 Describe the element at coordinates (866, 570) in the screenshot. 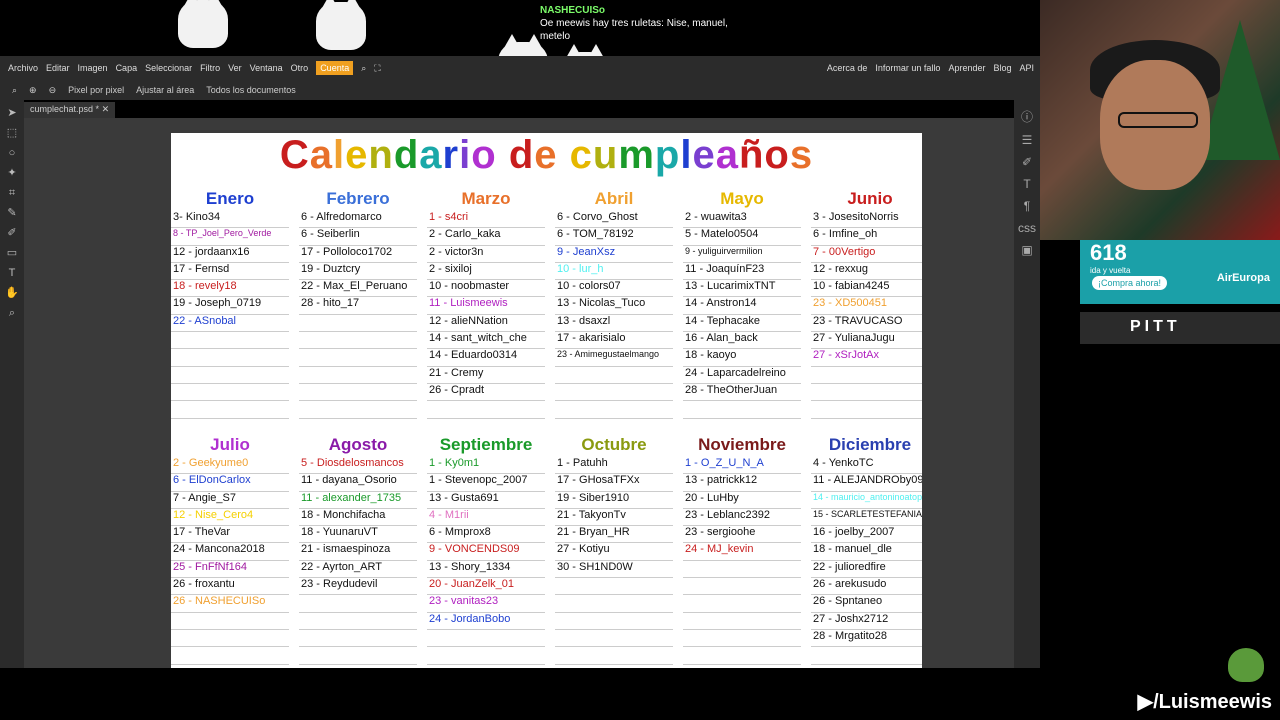

I see `birthday-entry: 22 - julioredfire` at that location.